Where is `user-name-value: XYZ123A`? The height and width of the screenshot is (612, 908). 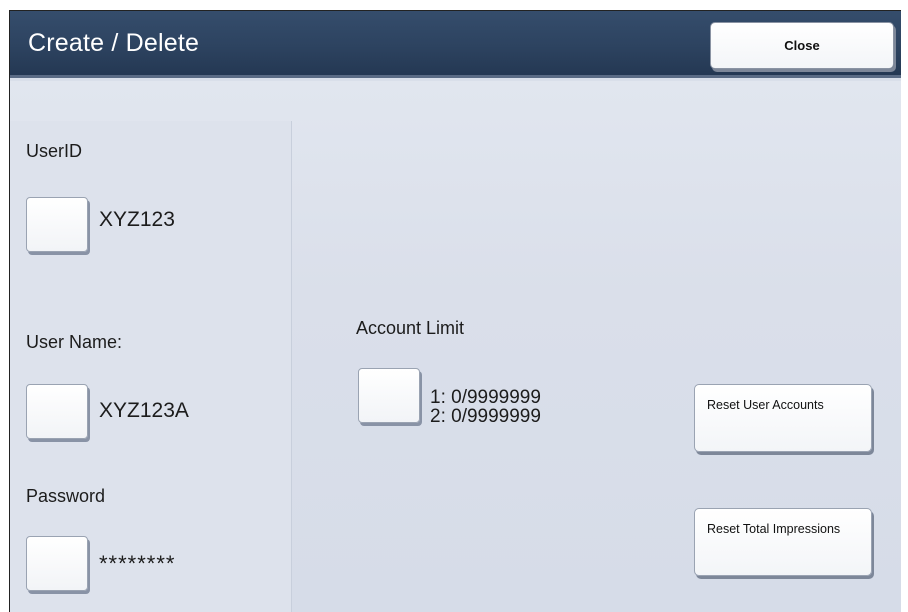
user-name-value: XYZ123A is located at coordinates (144, 410).